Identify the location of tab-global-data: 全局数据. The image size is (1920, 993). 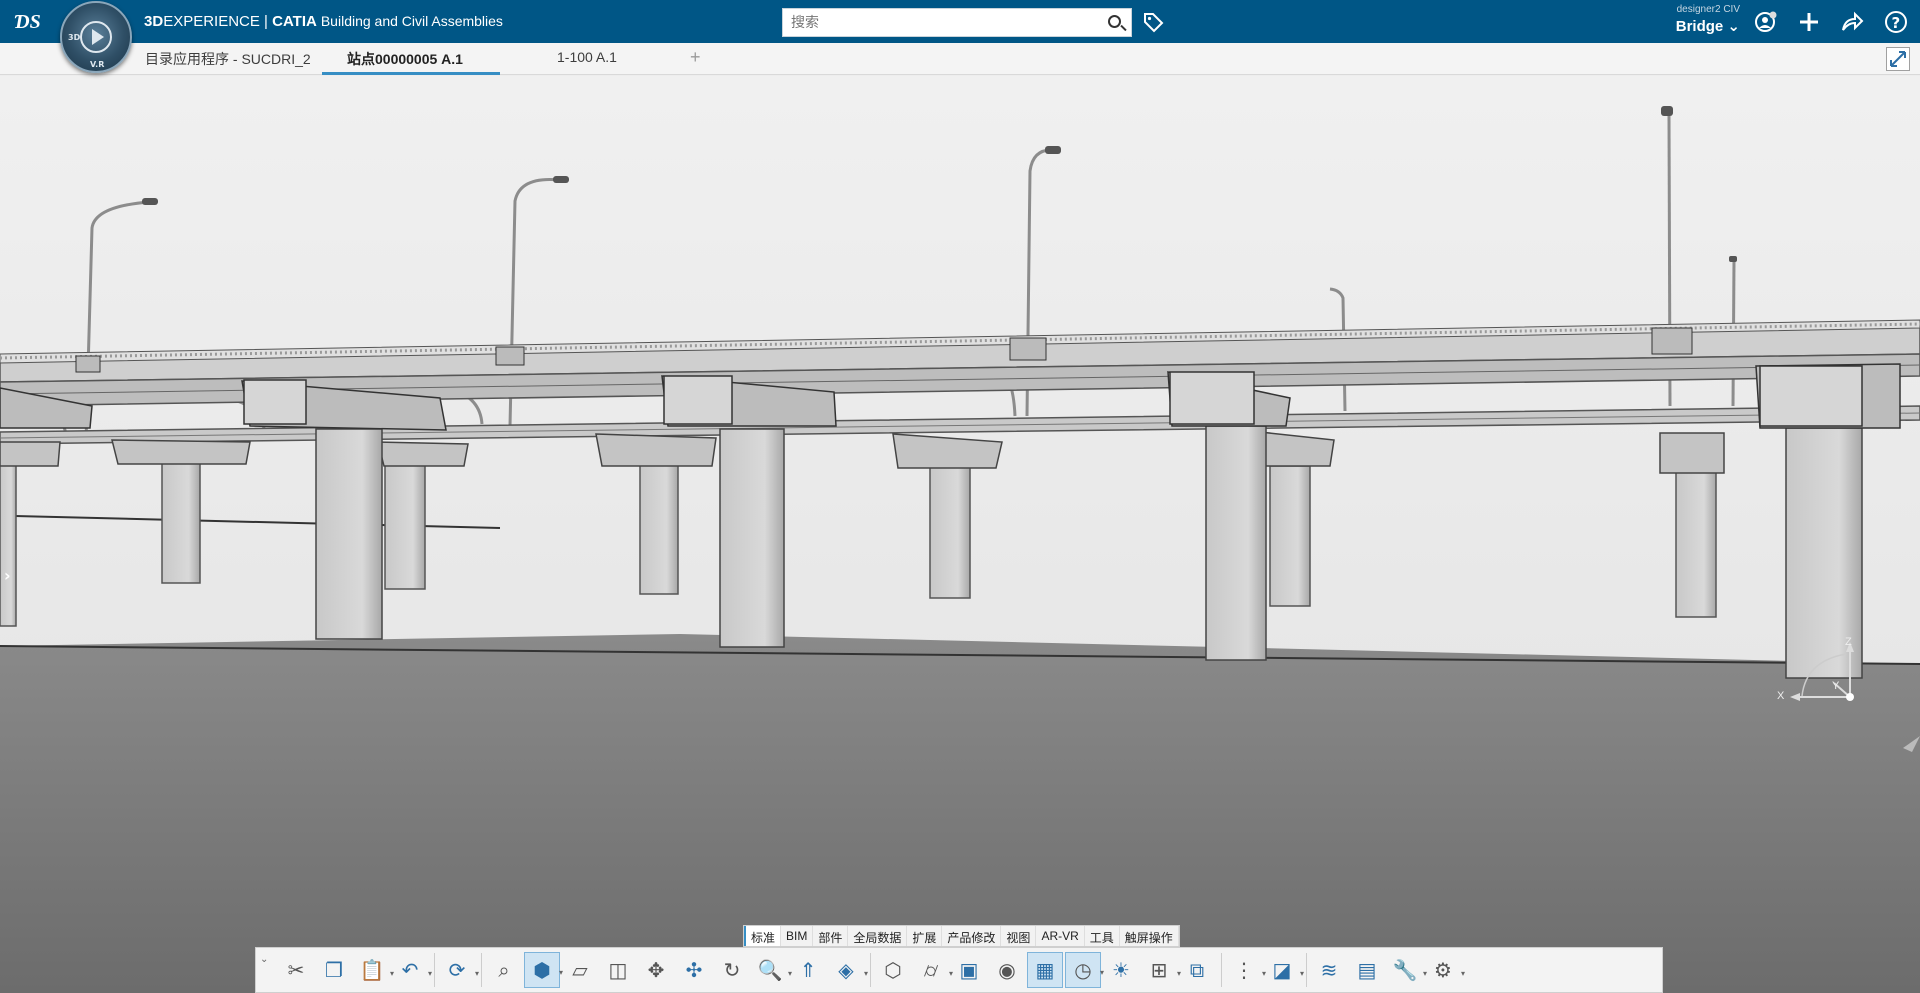
(878, 936).